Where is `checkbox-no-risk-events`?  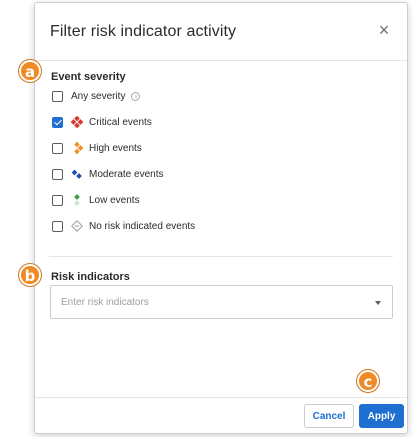 checkbox-no-risk-events is located at coordinates (57, 226).